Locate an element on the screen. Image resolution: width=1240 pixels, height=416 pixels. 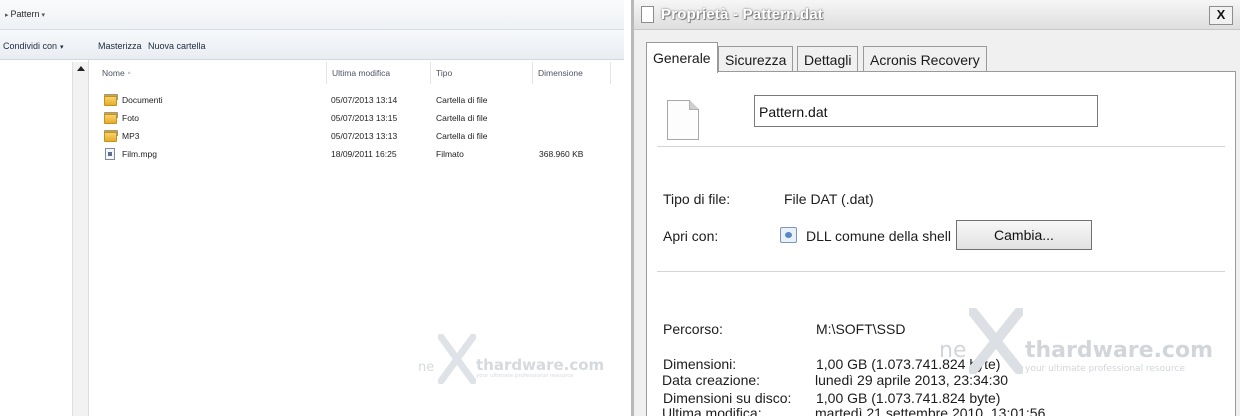
file-type-label: Tipo di file: is located at coordinates (697, 199).